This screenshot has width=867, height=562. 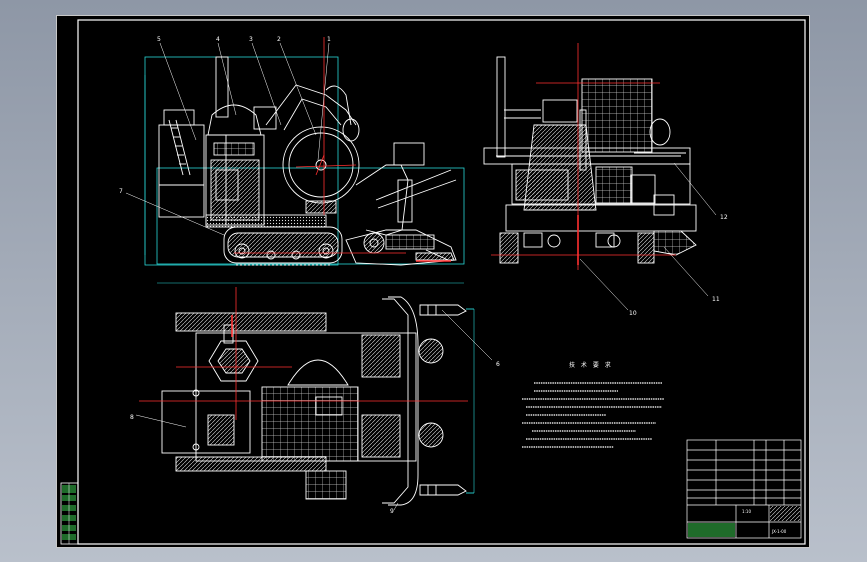 I want to click on side-callout-labels: 10 11 12, so click(x=678, y=265).